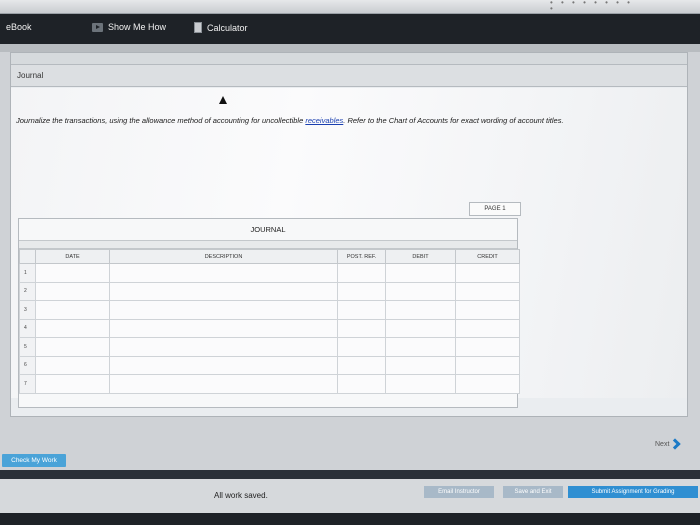 This screenshot has width=700, height=525. What do you see at coordinates (350, 519) in the screenshot?
I see `bottom-bar` at bounding box center [350, 519].